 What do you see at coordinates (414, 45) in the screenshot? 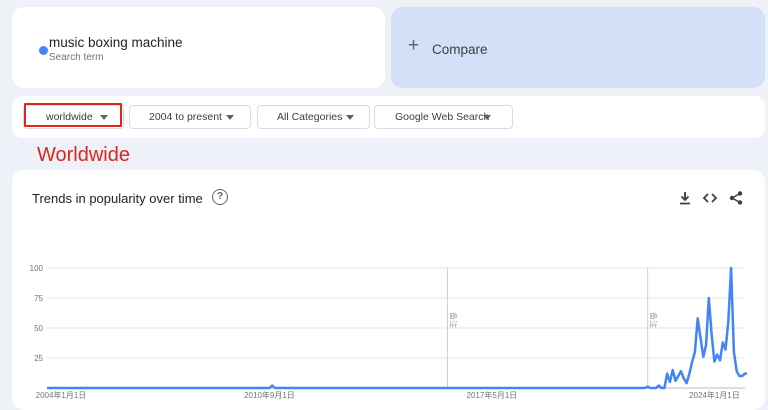
I see `plus-icon: +` at bounding box center [414, 45].